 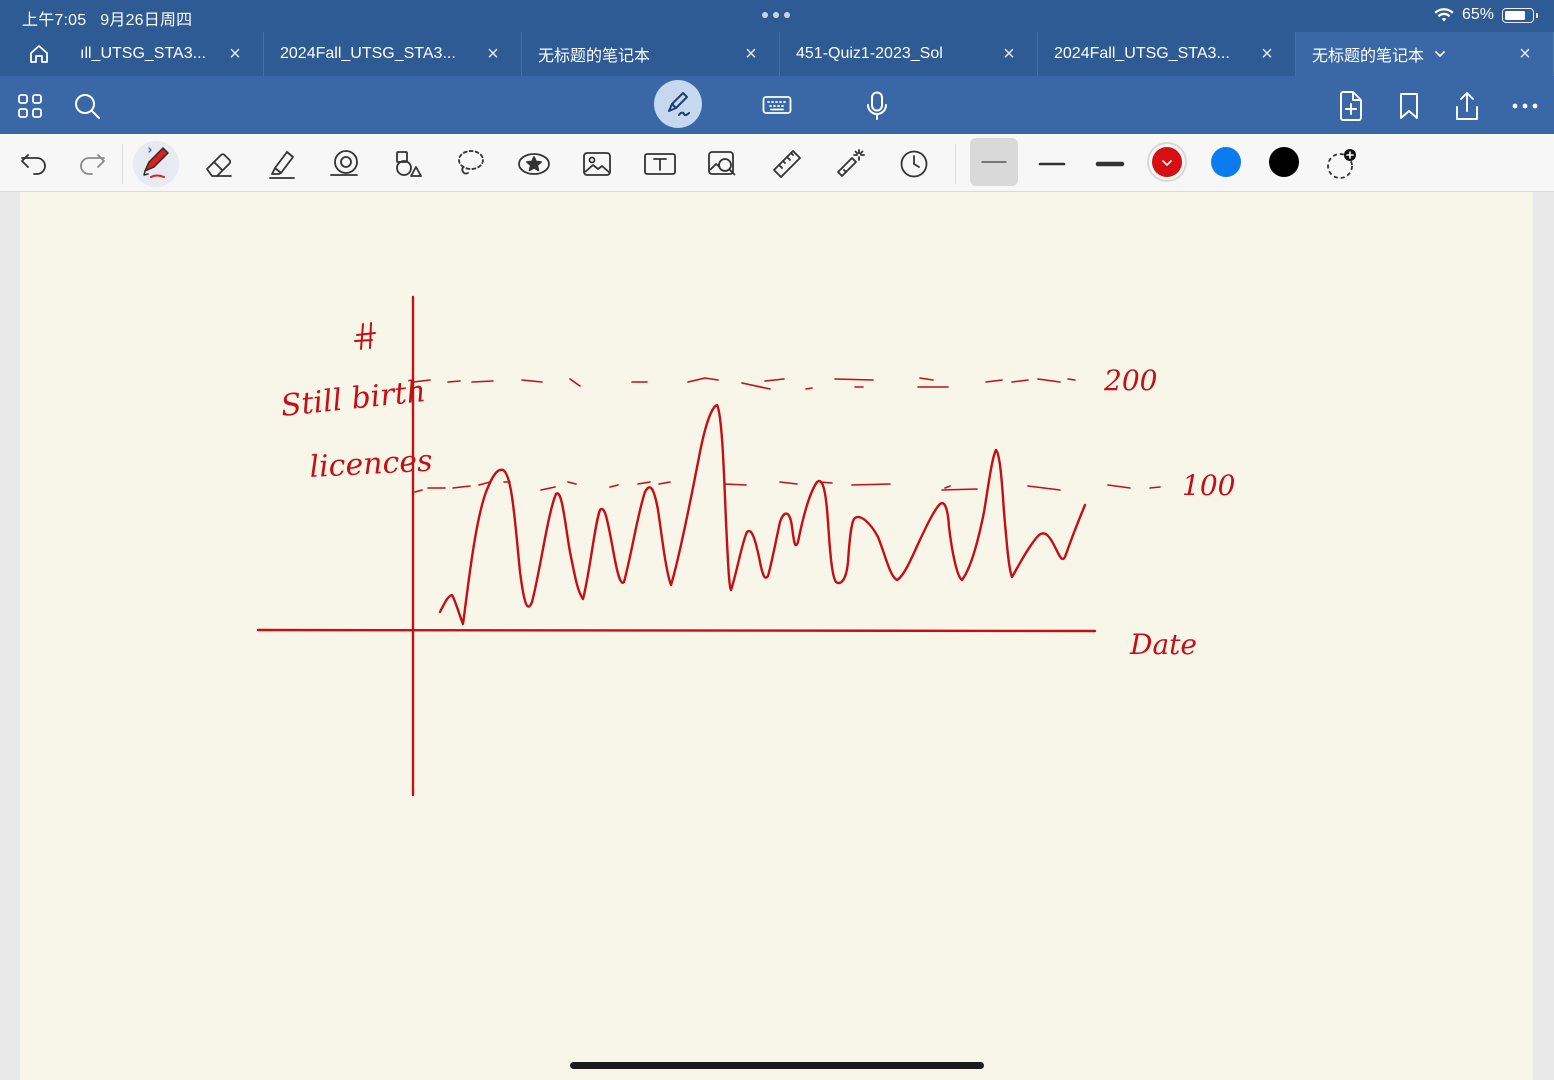 I want to click on laser-pointer-icon, so click(x=850, y=164).